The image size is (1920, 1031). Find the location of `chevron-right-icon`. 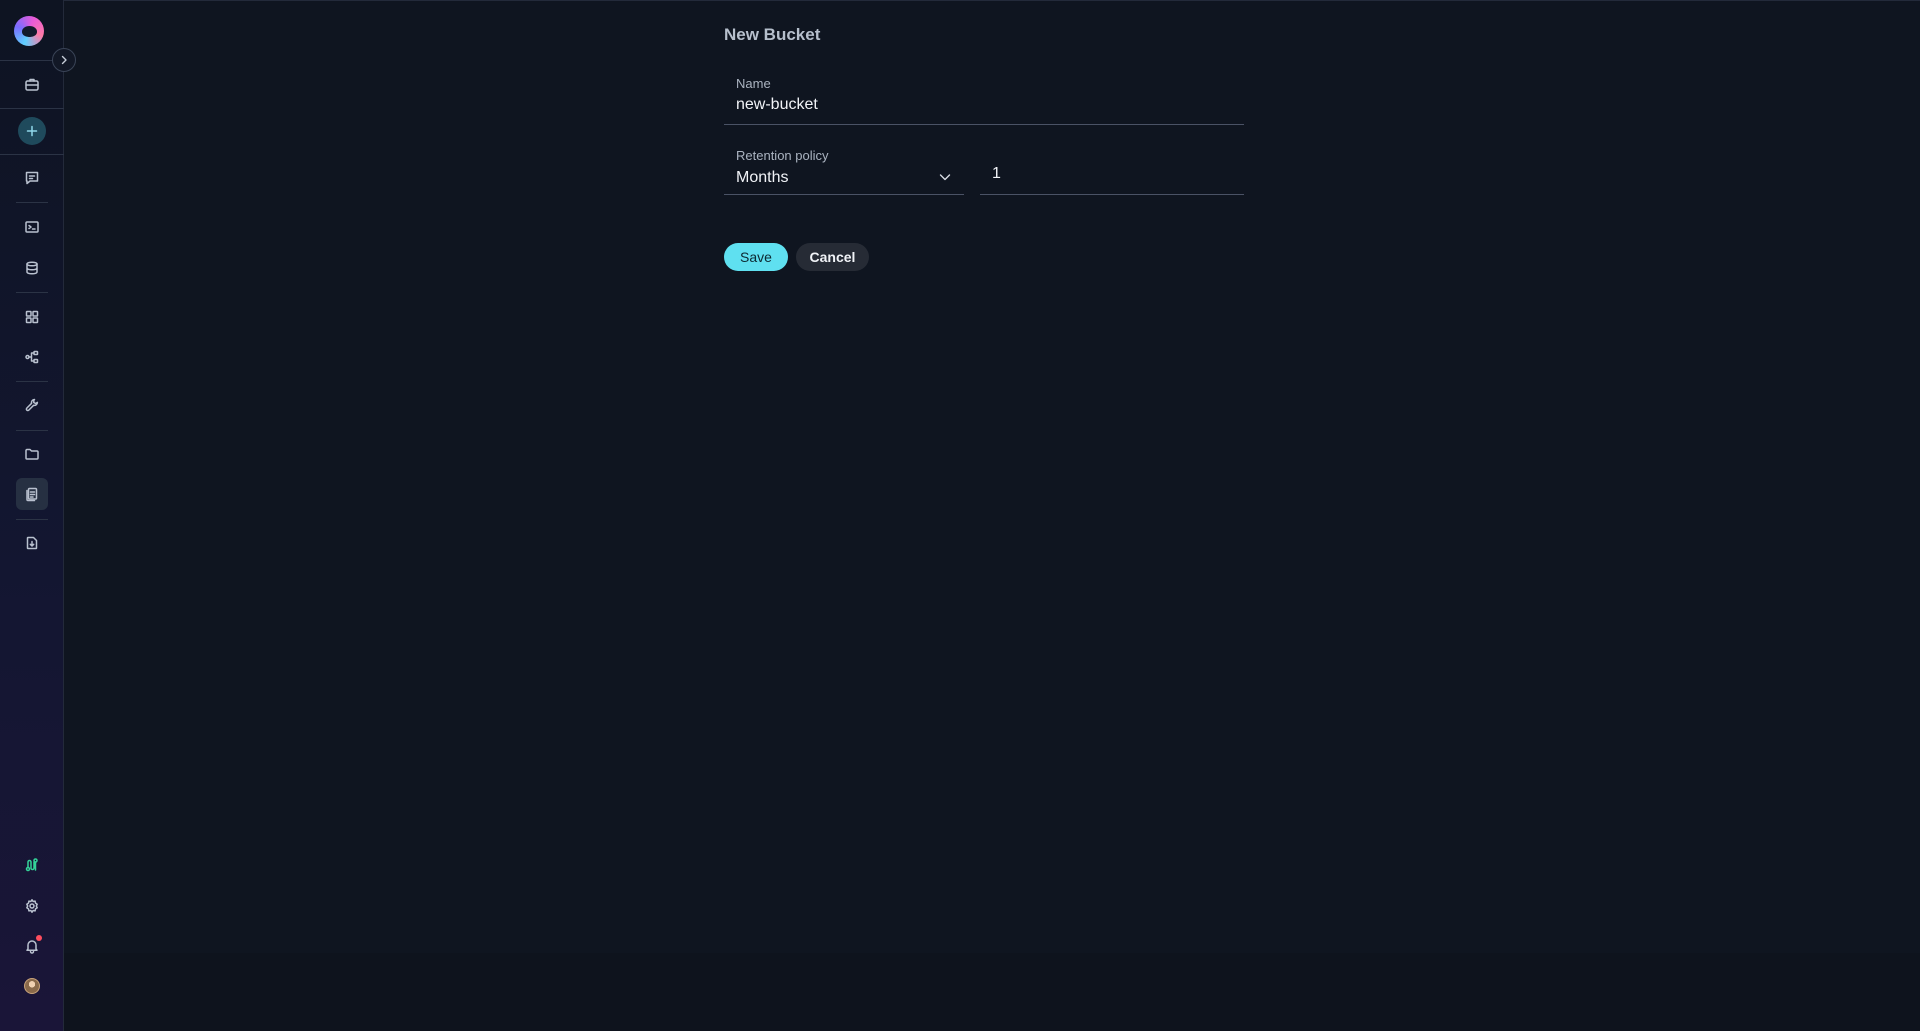

chevron-right-icon is located at coordinates (64, 60).